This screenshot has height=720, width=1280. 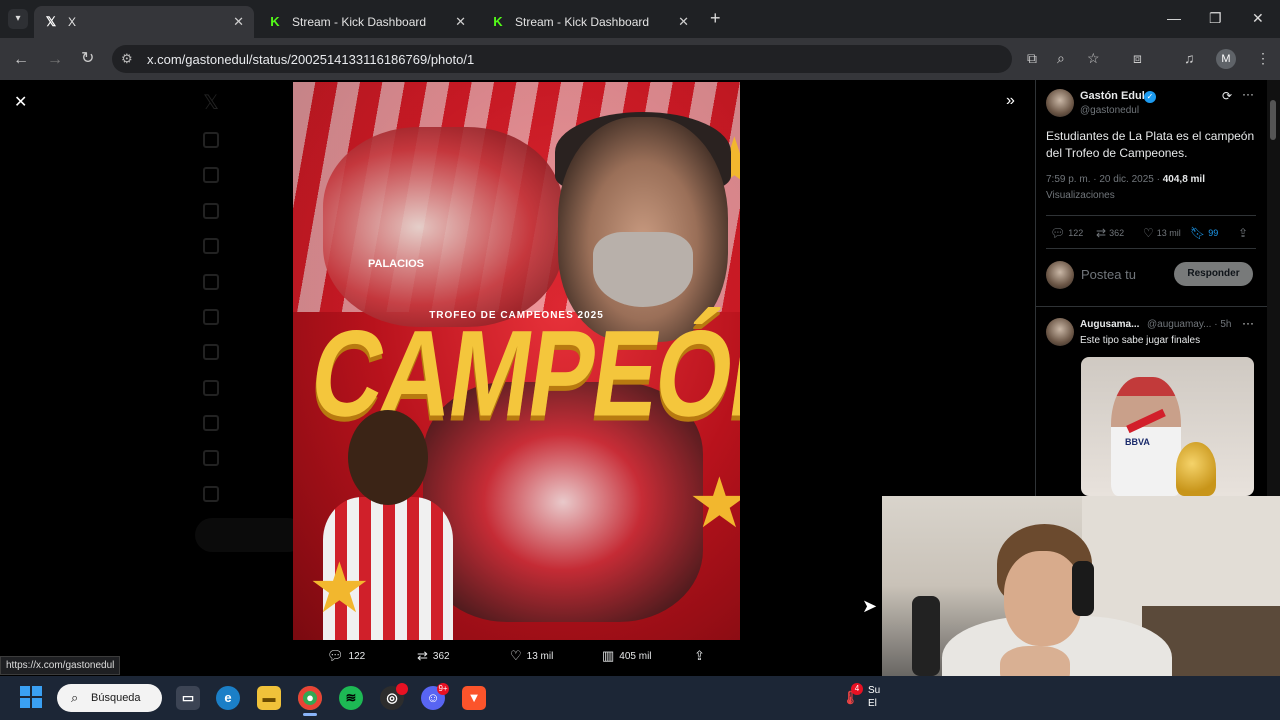 I want to click on status-bar-url: https://x.com/gastonedul, so click(x=60, y=665).